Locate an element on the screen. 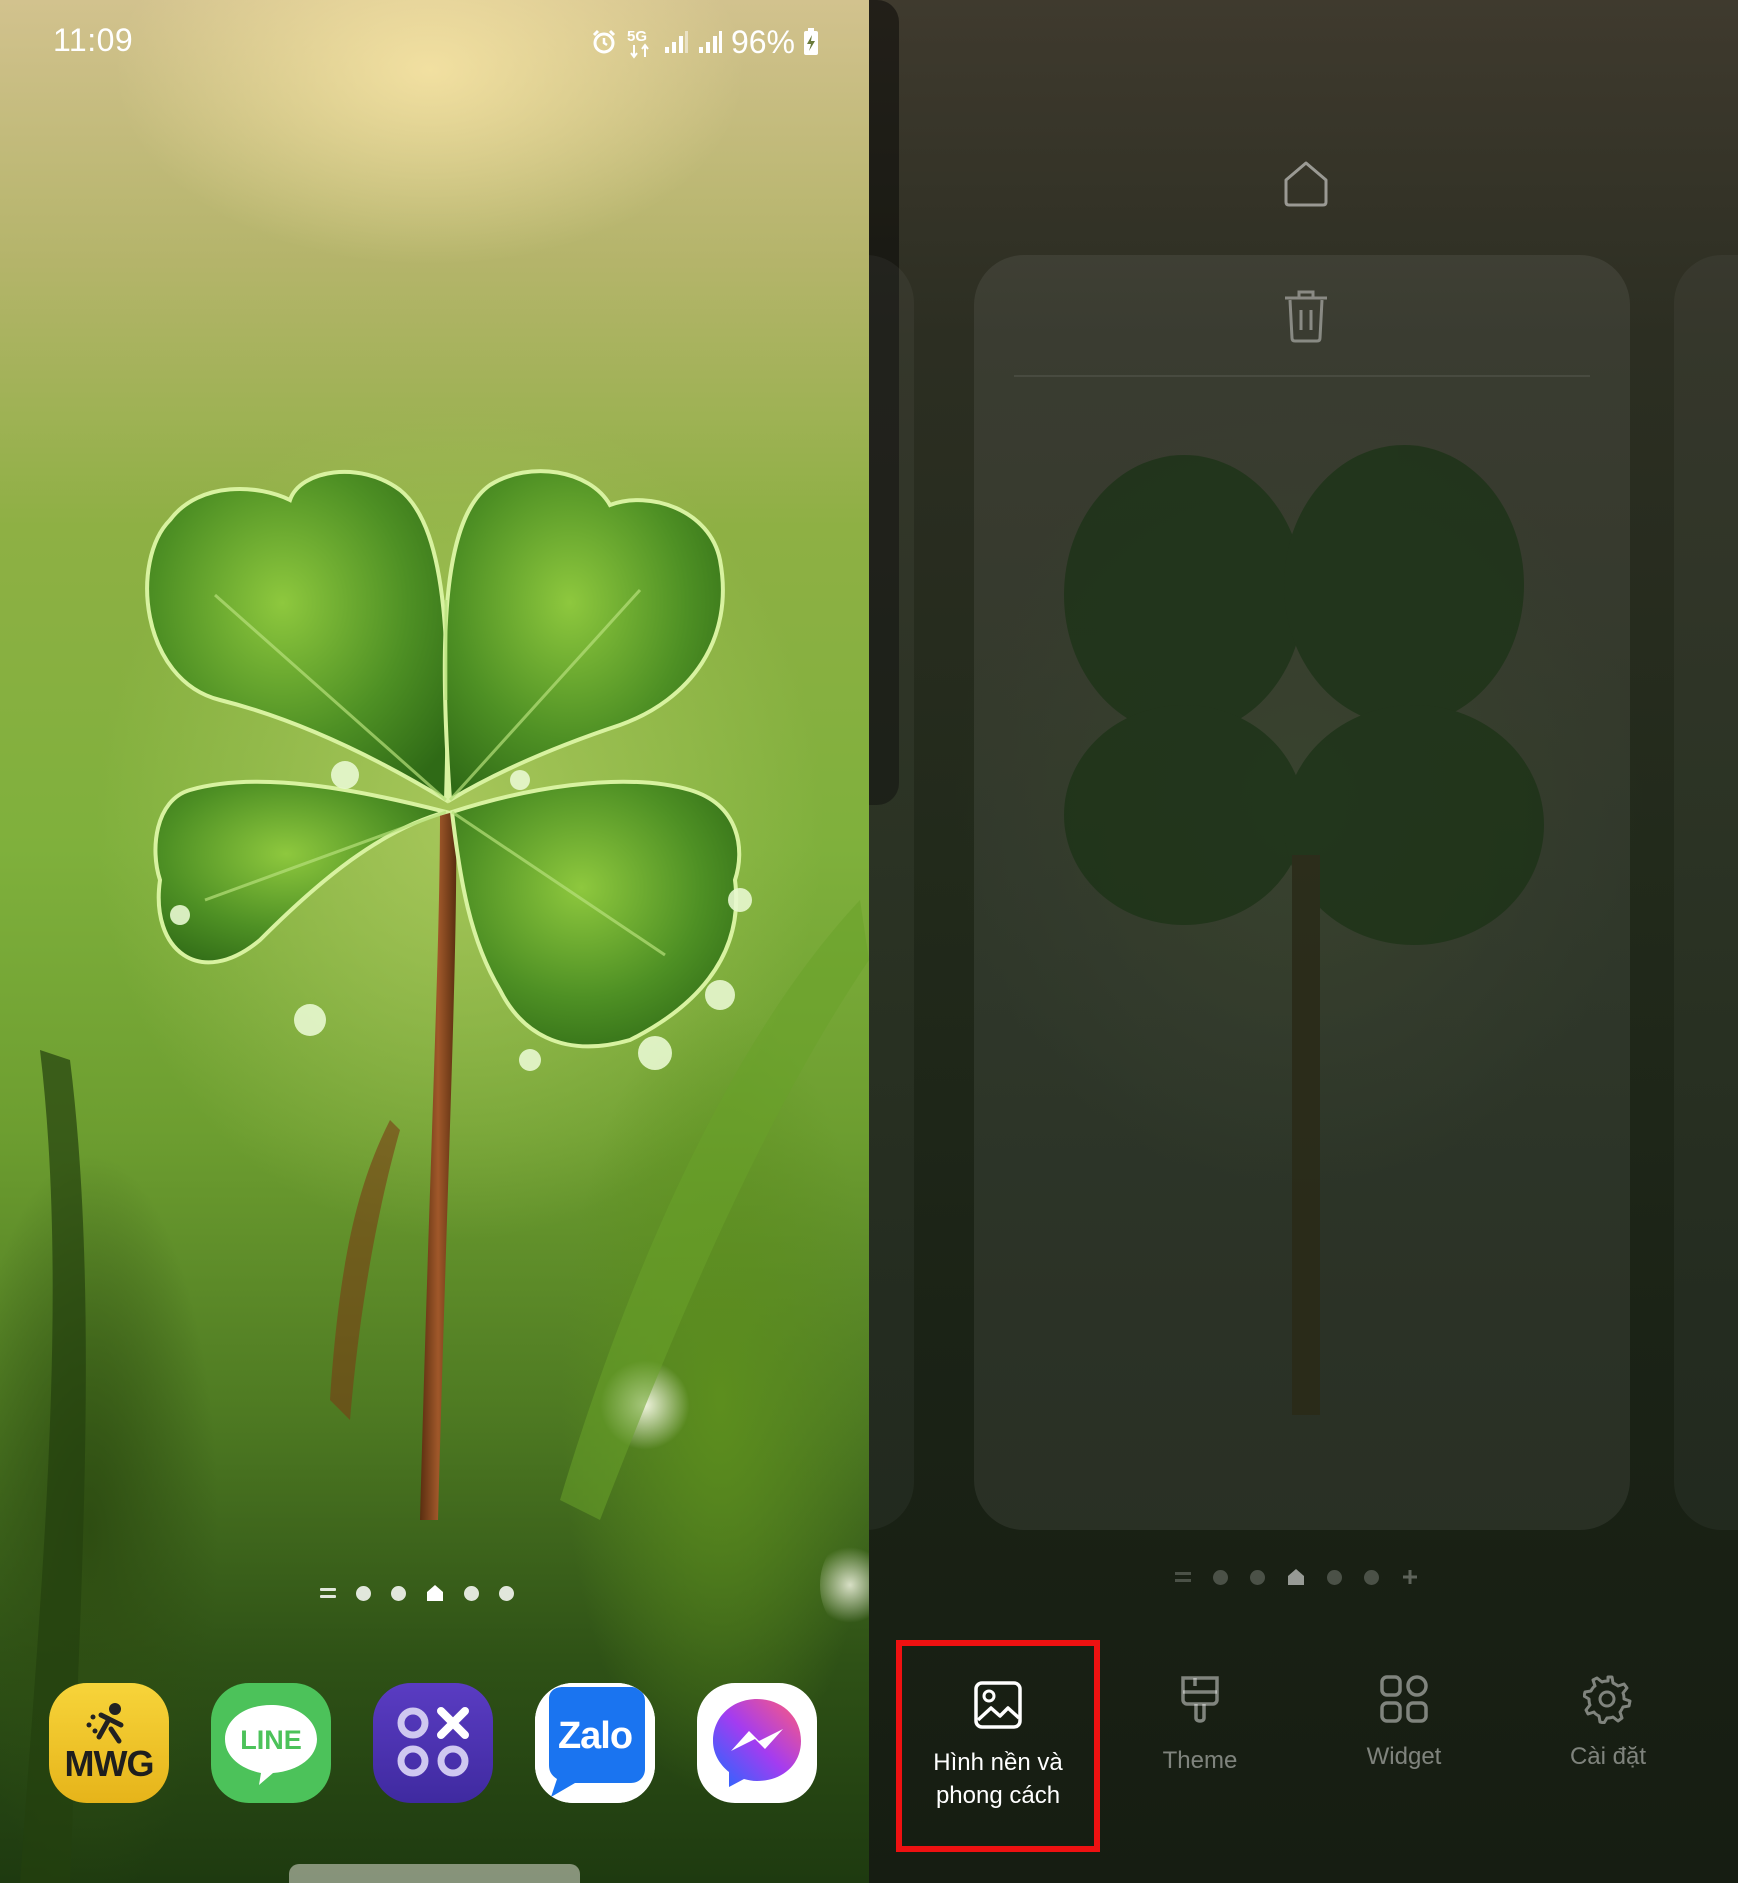 Image resolution: width=1738 pixels, height=1883 pixels. menu-label: Hình nền và phong cách is located at coordinates (998, 1779).